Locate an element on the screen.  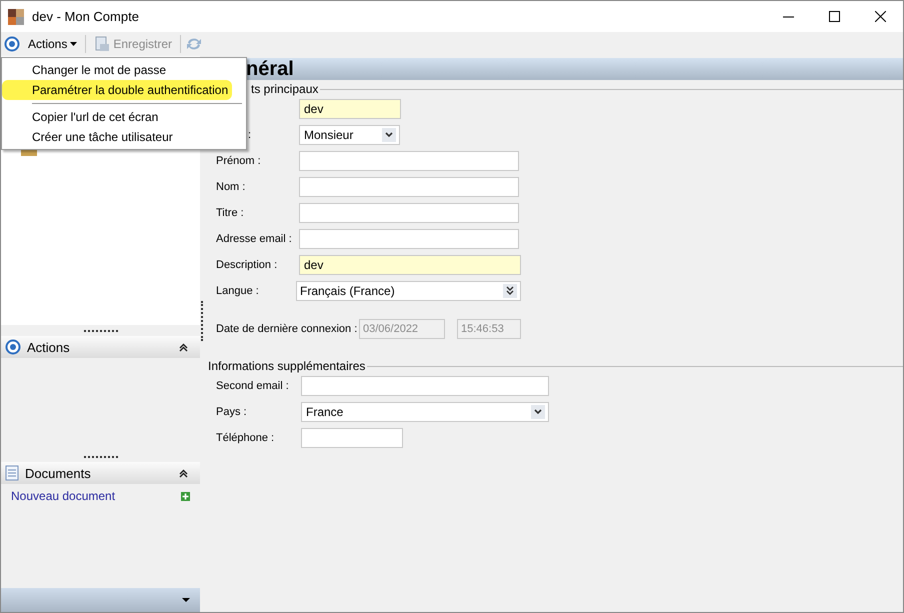
field-label: Date de dernière connexion : is located at coordinates (287, 329).